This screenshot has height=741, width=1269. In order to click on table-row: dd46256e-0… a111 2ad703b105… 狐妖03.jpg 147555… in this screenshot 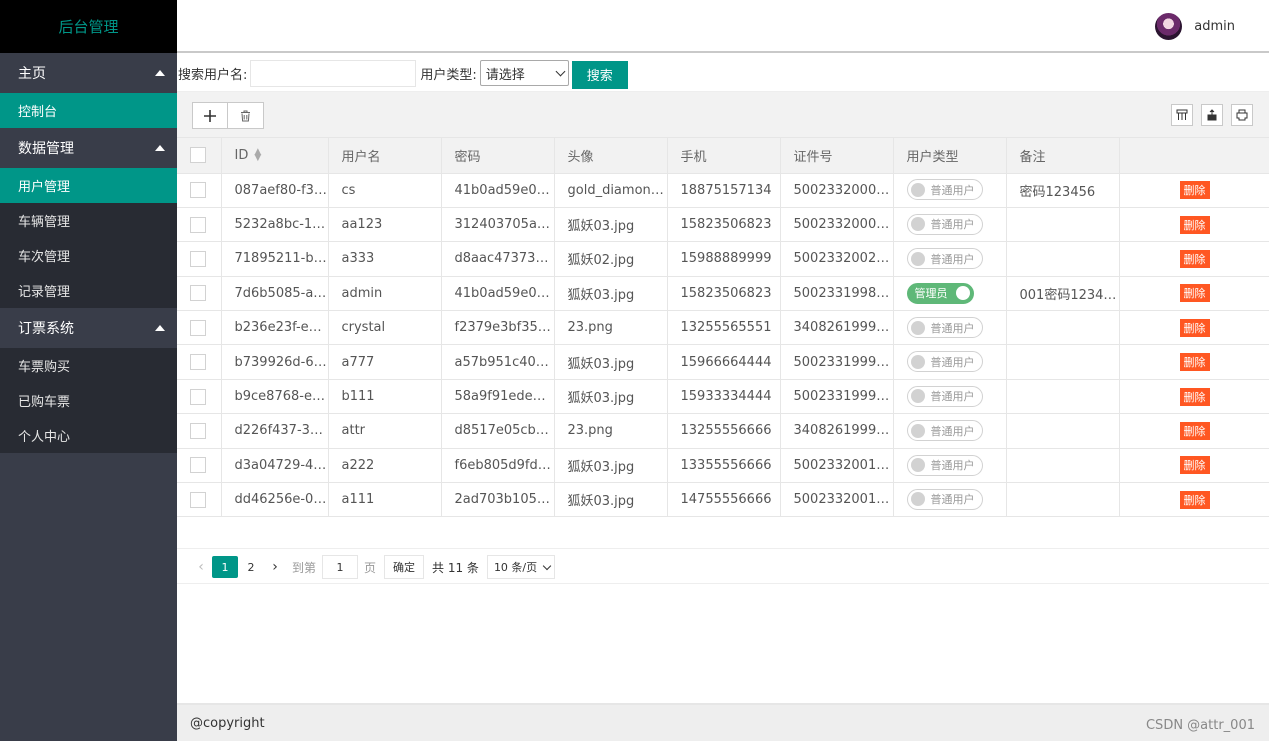, I will do `click(723, 500)`.